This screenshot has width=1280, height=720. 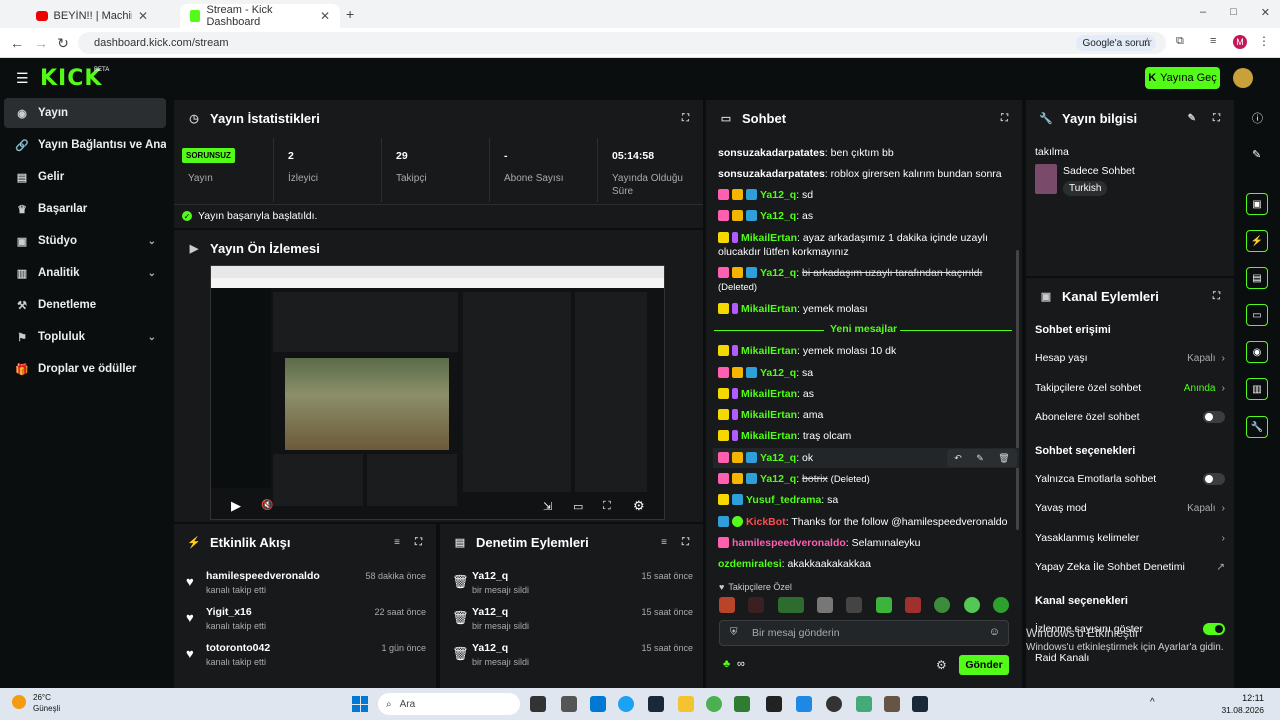 What do you see at coordinates (1257, 352) in the screenshot?
I see `toolbar-record-icon: ◉` at bounding box center [1257, 352].